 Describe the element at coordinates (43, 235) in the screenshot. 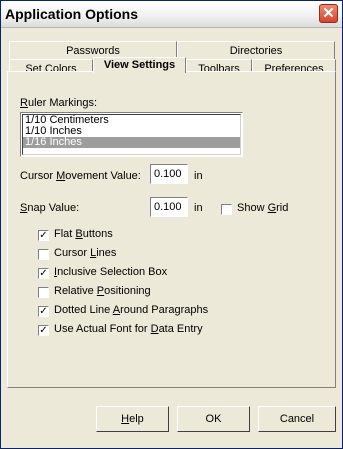

I see `flat-buttons-checkbox: ✓` at that location.